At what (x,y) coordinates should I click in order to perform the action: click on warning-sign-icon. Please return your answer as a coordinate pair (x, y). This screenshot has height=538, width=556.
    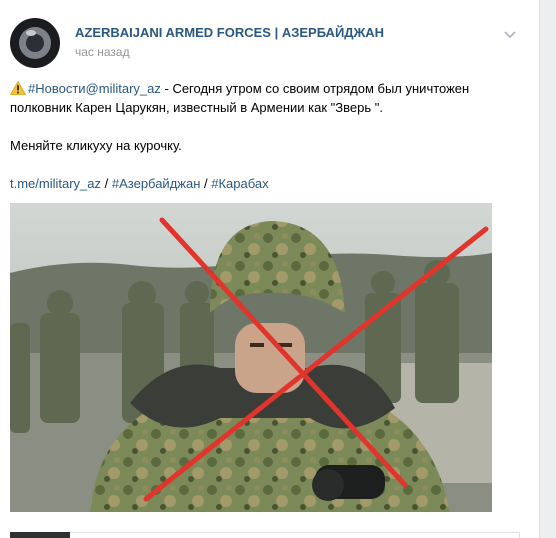
    Looking at the image, I should click on (18, 88).